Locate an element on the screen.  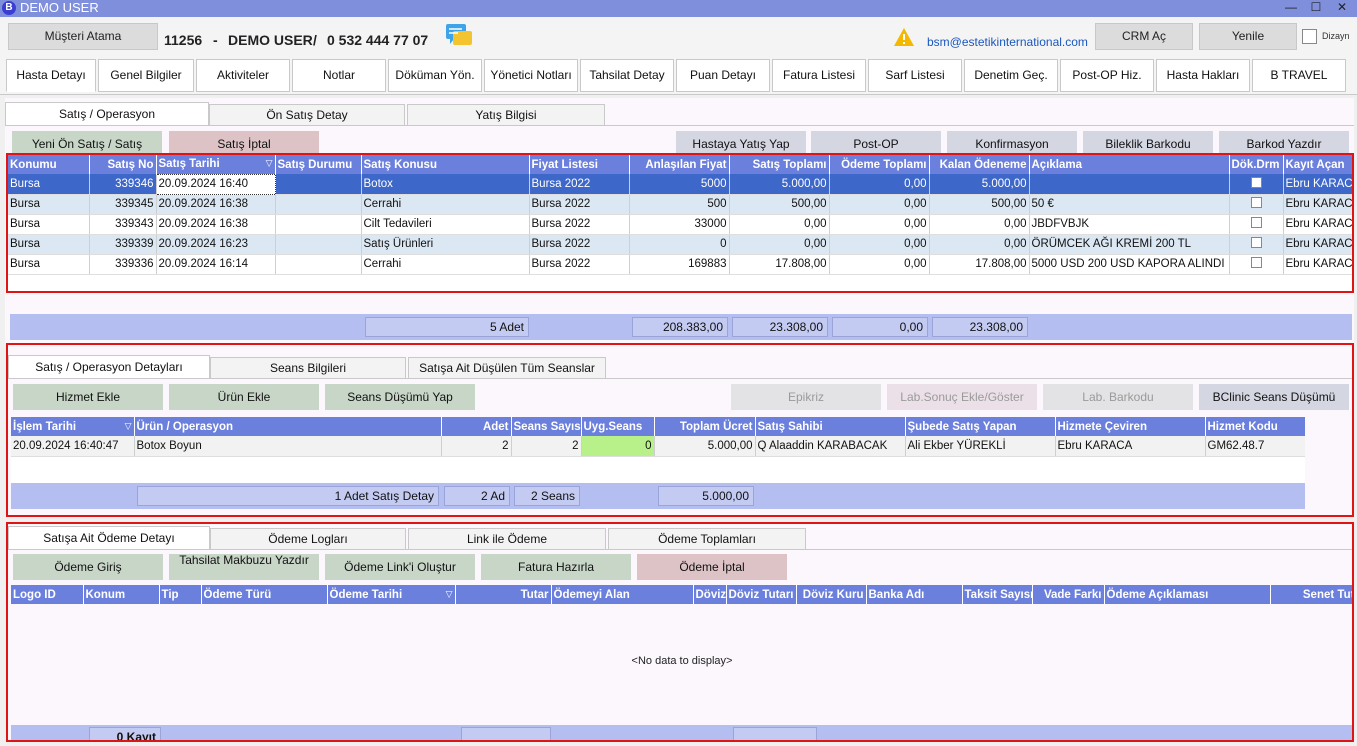
chat-icon is located at coordinates (459, 36).